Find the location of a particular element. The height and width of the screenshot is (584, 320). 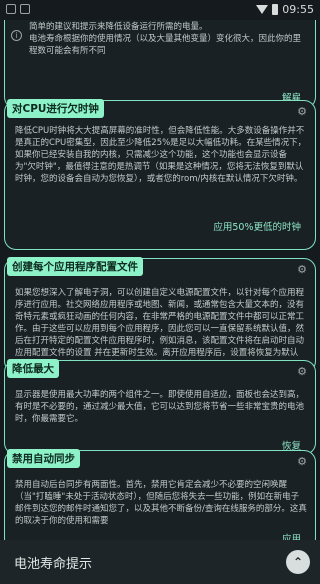

clock: 09:55 is located at coordinates (298, 9).